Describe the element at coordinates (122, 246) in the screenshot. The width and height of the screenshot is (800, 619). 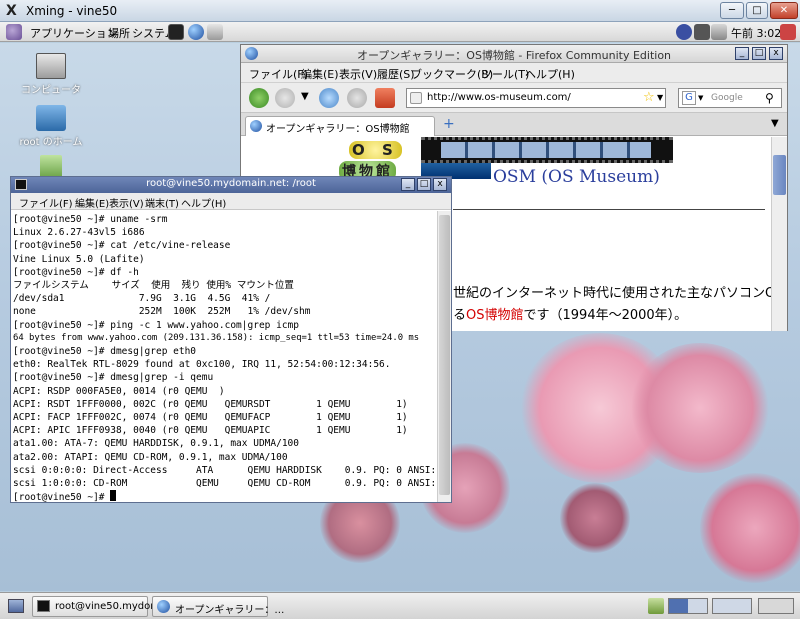
I see `terminal-line: [root@vine50 ~]# cat /etc/vine-release` at that location.